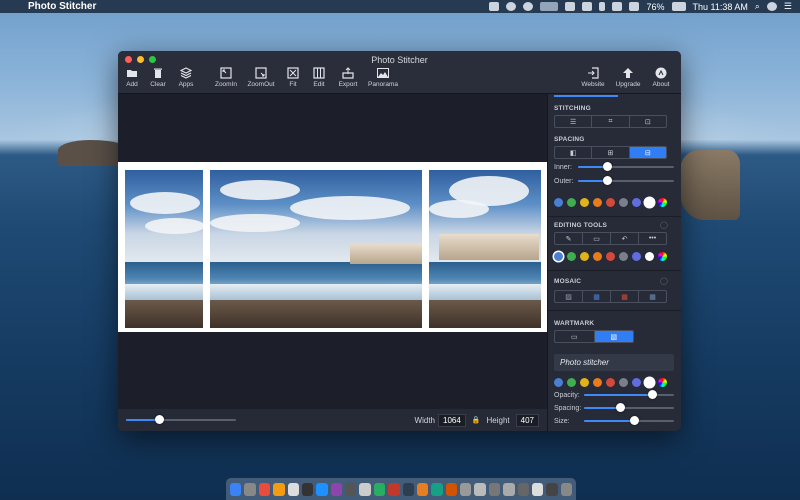 This screenshot has width=800, height=500. Describe the element at coordinates (348, 77) in the screenshot. I see `export-button: Export` at that location.